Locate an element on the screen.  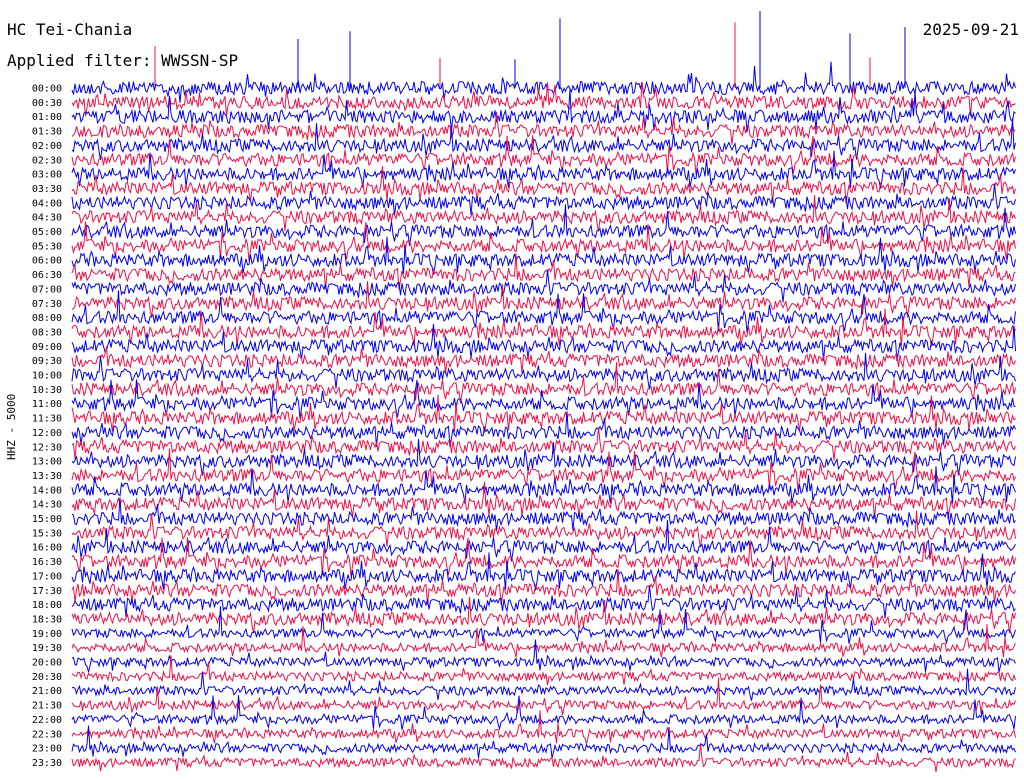
row-label: 03:00 is located at coordinates (47, 175).